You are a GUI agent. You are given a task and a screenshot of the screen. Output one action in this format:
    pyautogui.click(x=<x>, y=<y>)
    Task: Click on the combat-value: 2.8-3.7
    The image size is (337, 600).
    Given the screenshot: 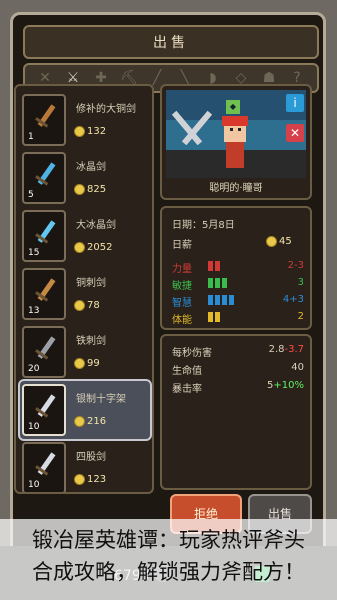 What is the action you would take?
    pyautogui.click(x=286, y=349)
    